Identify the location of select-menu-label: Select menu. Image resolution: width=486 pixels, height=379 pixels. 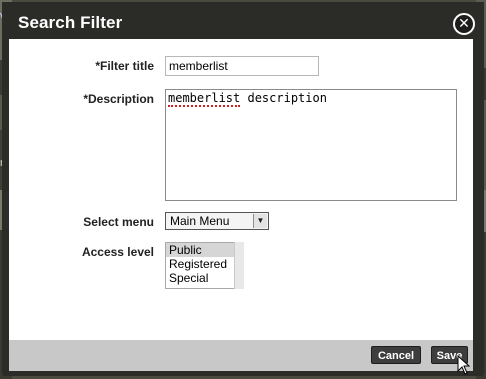
(118, 222).